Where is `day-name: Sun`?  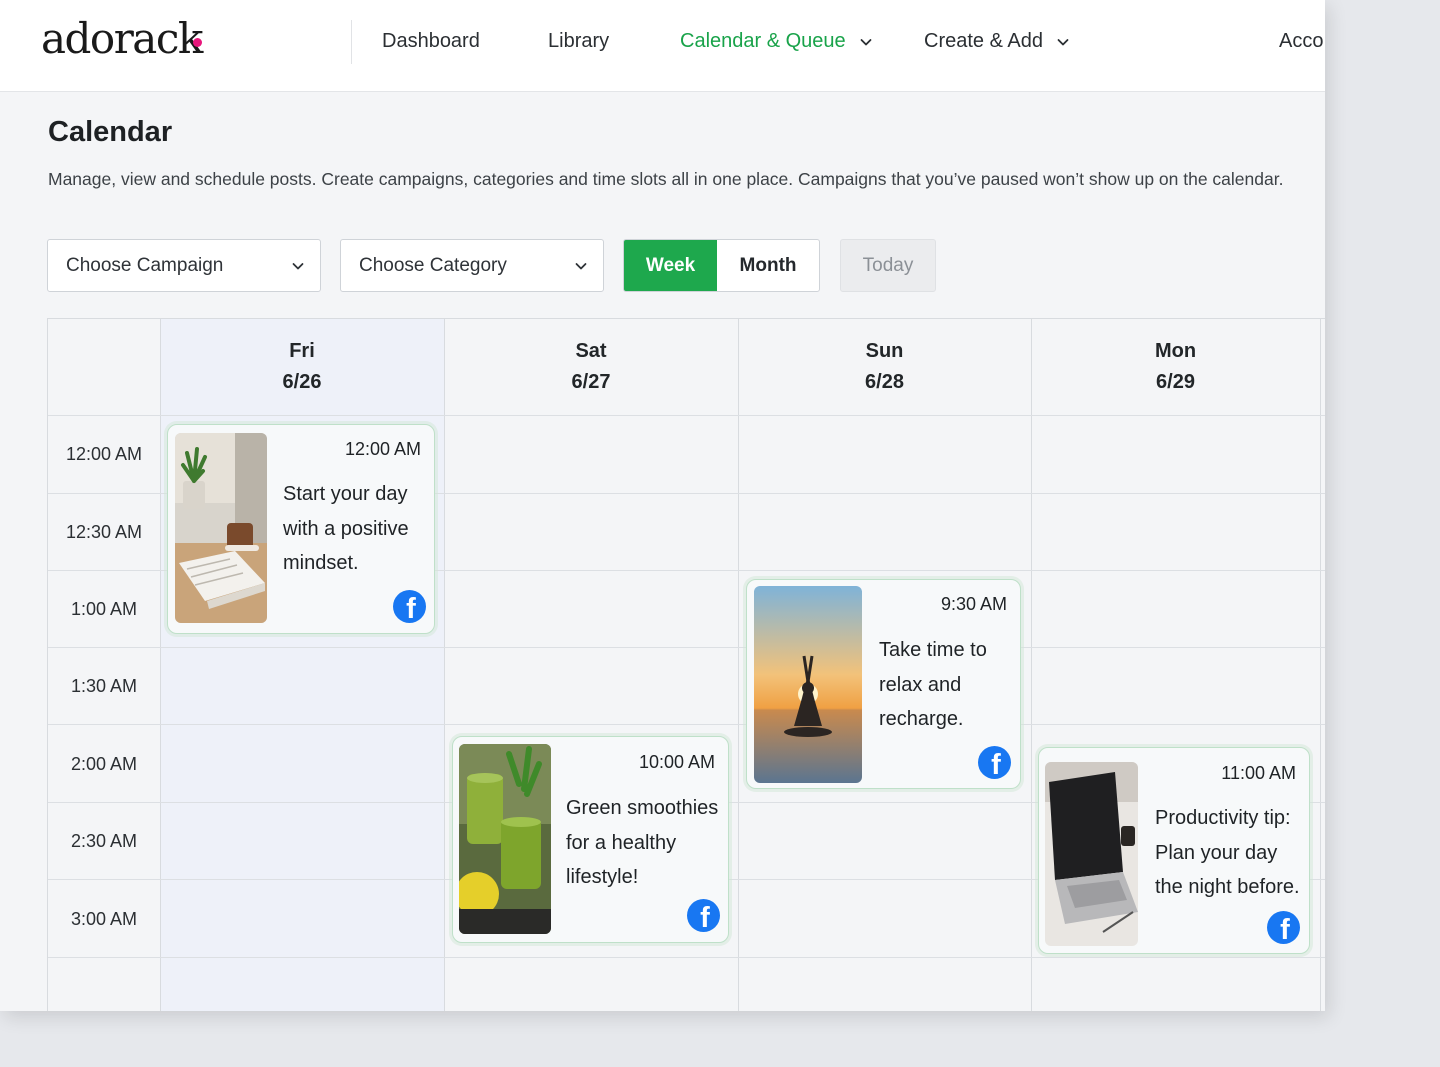
day-name: Sun is located at coordinates (884, 351).